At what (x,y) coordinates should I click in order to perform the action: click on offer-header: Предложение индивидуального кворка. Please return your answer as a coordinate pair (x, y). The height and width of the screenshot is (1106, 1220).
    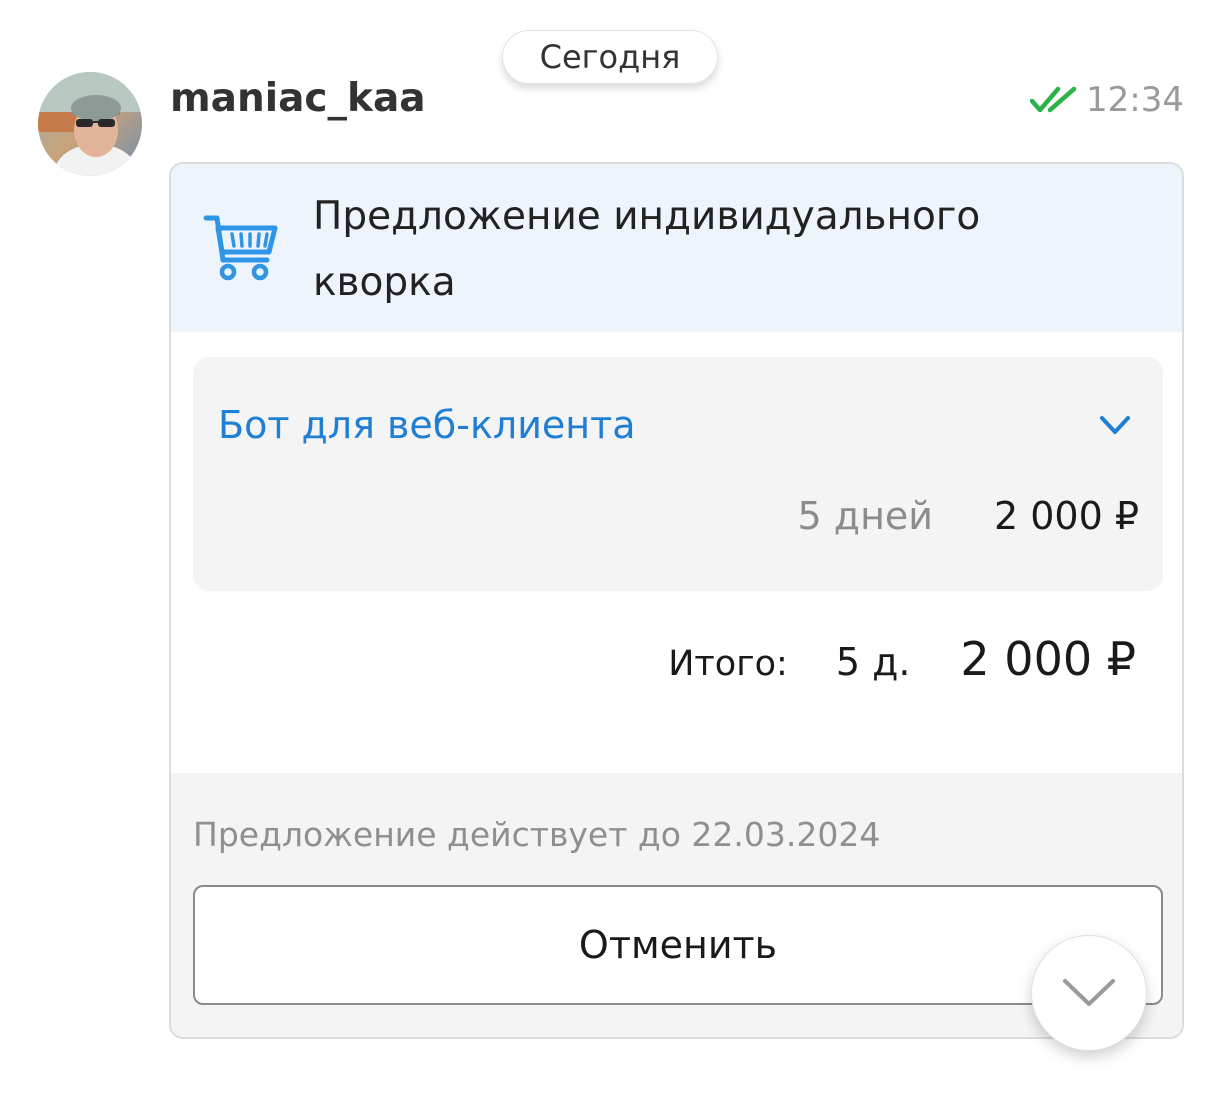
    Looking at the image, I should click on (676, 248).